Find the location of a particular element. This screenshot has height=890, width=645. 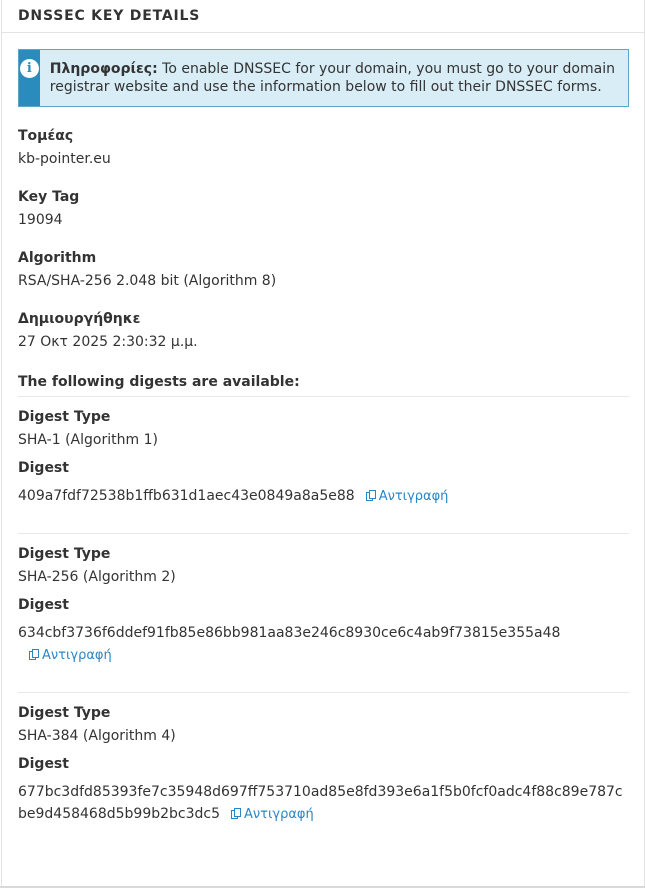

info-icon: i is located at coordinates (29, 68).